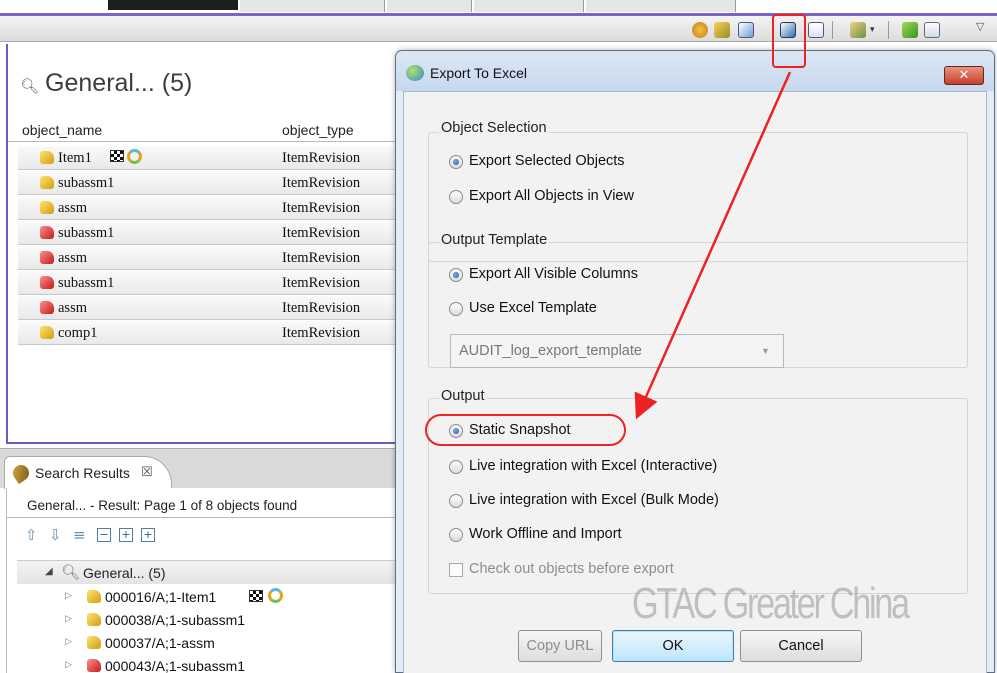 This screenshot has height=673, width=997. Describe the element at coordinates (533, 308) in the screenshot. I see `radio-label: Use Excel Template` at that location.